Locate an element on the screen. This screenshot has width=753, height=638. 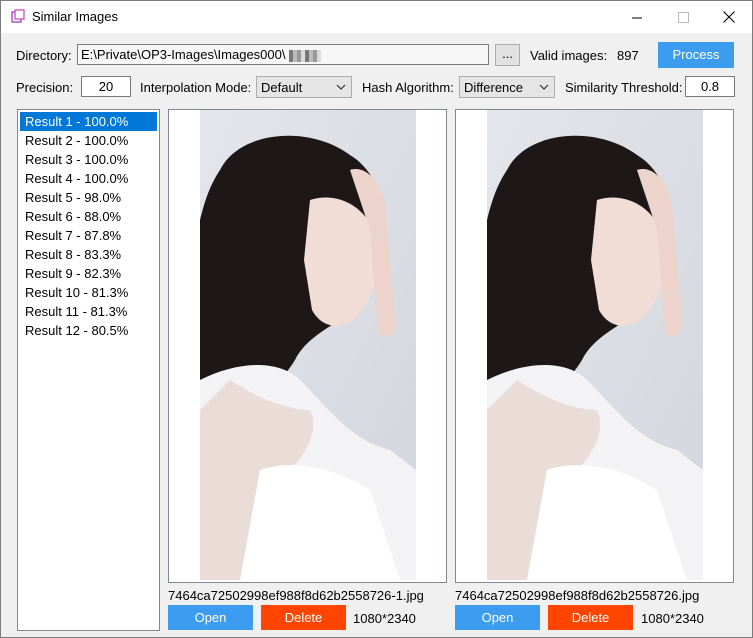
redacted-path-icon is located at coordinates (305, 55).